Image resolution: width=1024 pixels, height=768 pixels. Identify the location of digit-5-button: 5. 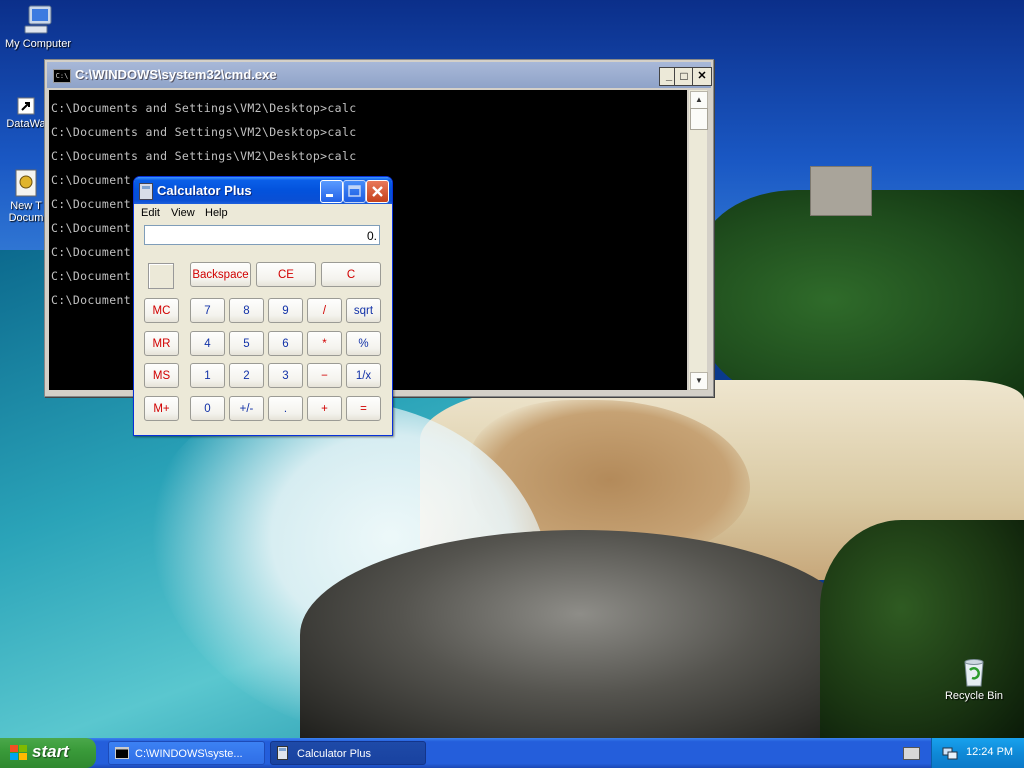
(246, 343).